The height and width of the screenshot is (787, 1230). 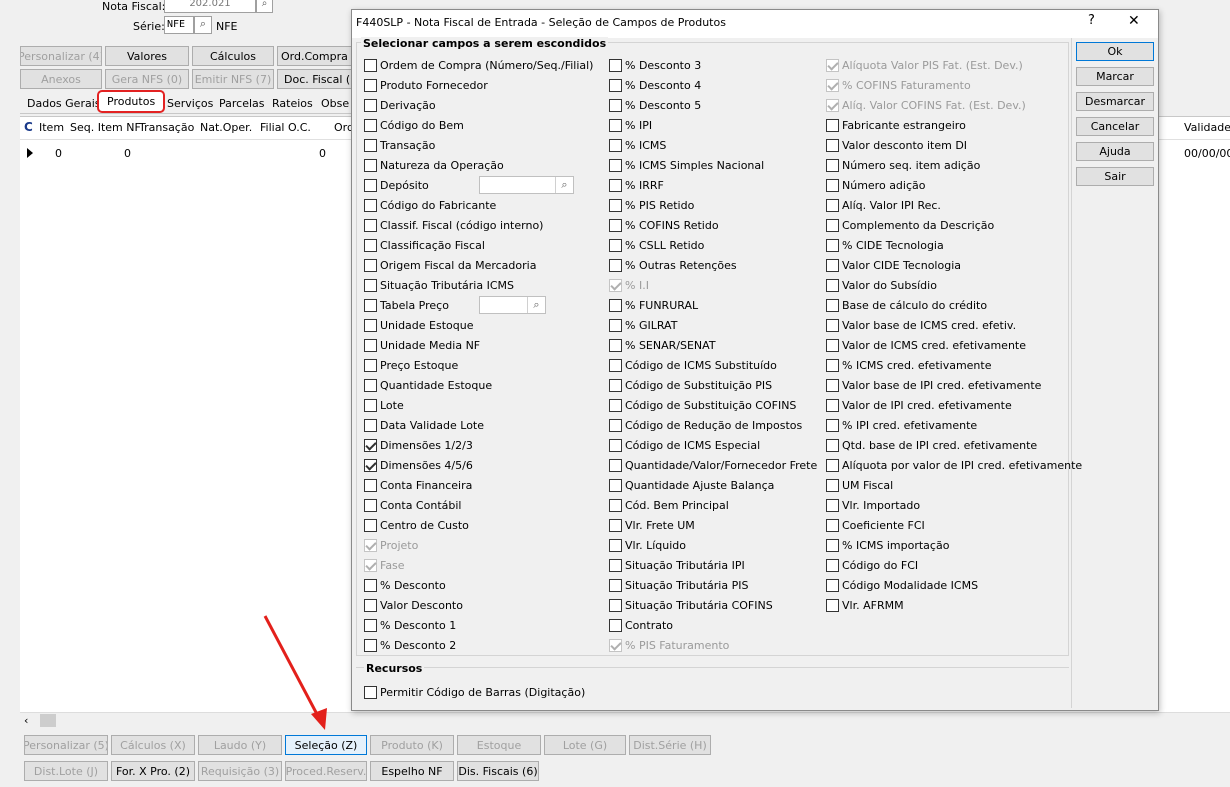 I want to click on grid-header-filial: Filial O.C., so click(x=285, y=127).